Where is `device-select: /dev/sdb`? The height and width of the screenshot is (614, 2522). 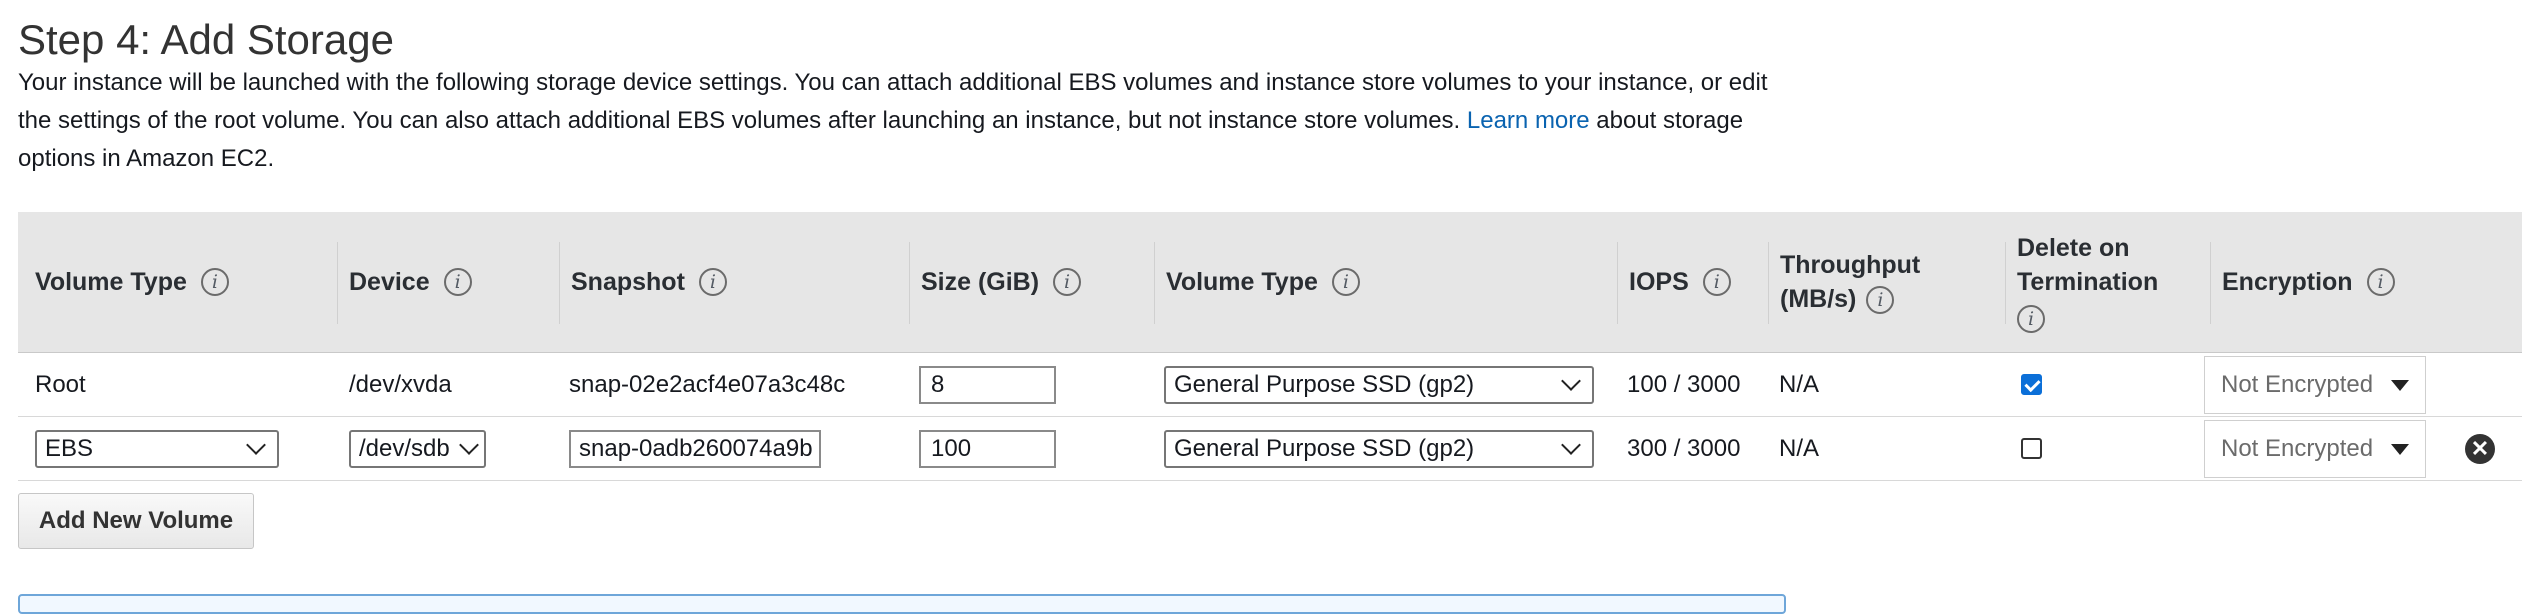 device-select: /dev/sdb is located at coordinates (417, 448).